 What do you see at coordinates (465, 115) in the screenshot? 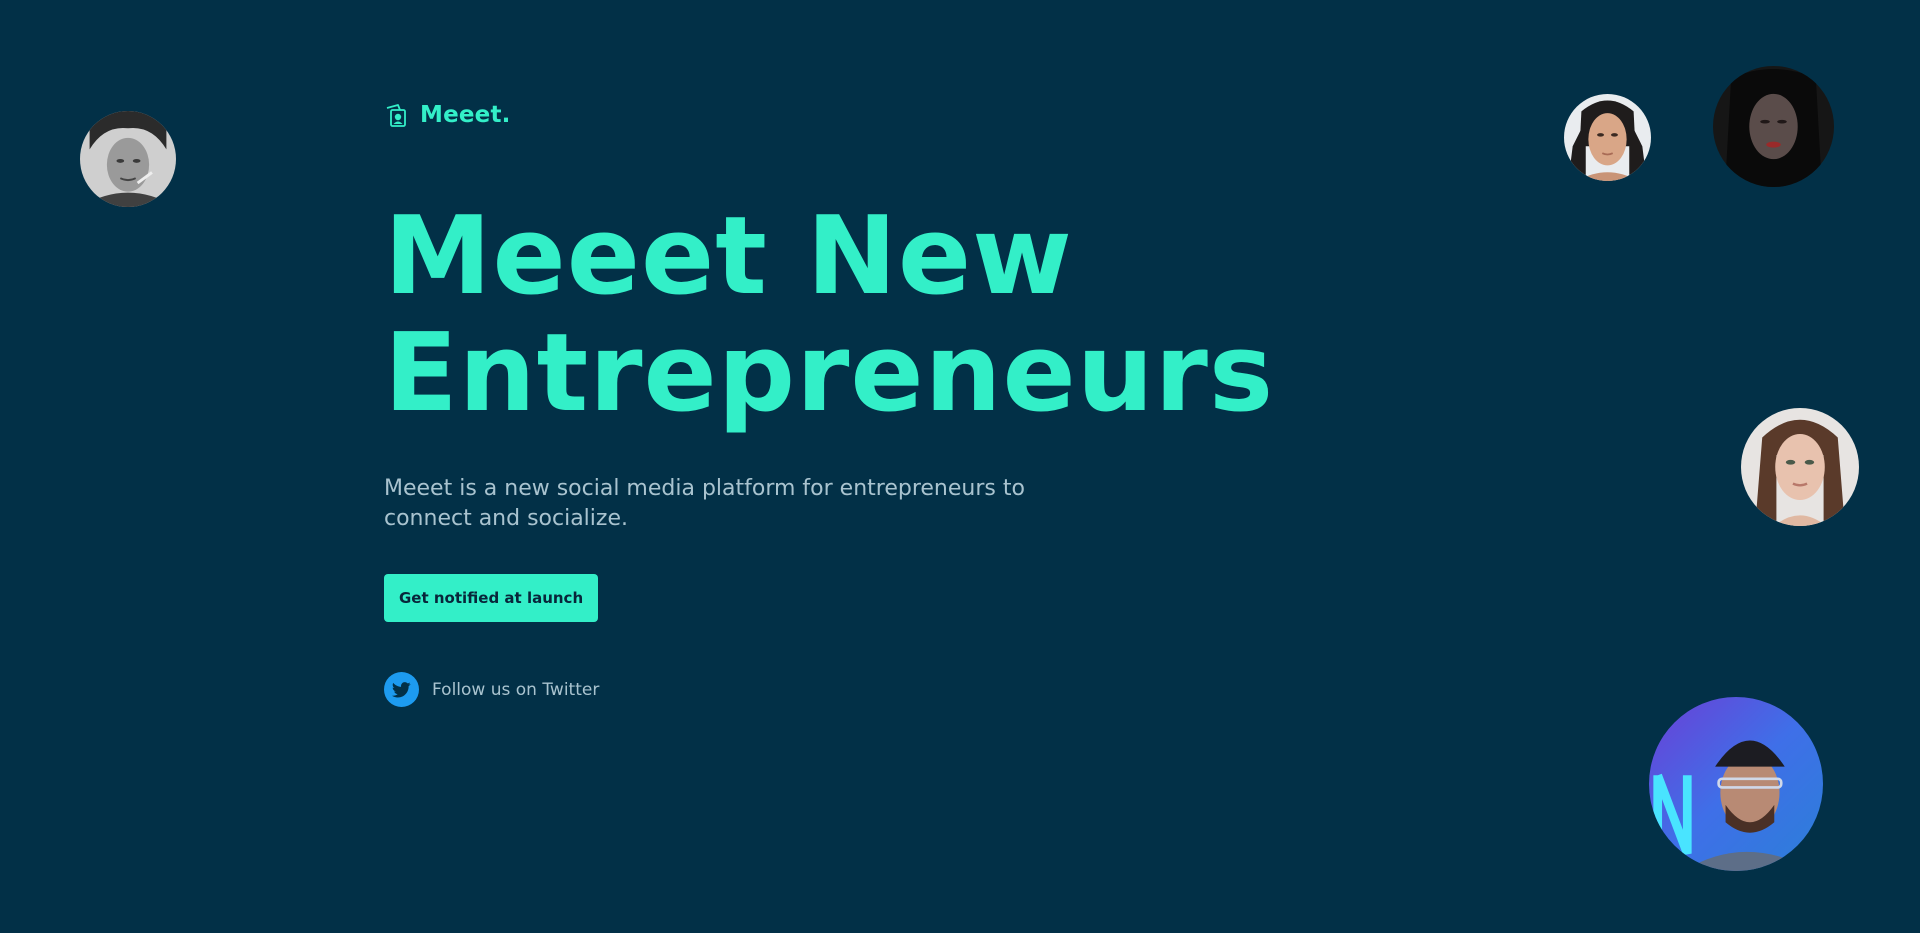
I see `brand-name: Meeet.` at bounding box center [465, 115].